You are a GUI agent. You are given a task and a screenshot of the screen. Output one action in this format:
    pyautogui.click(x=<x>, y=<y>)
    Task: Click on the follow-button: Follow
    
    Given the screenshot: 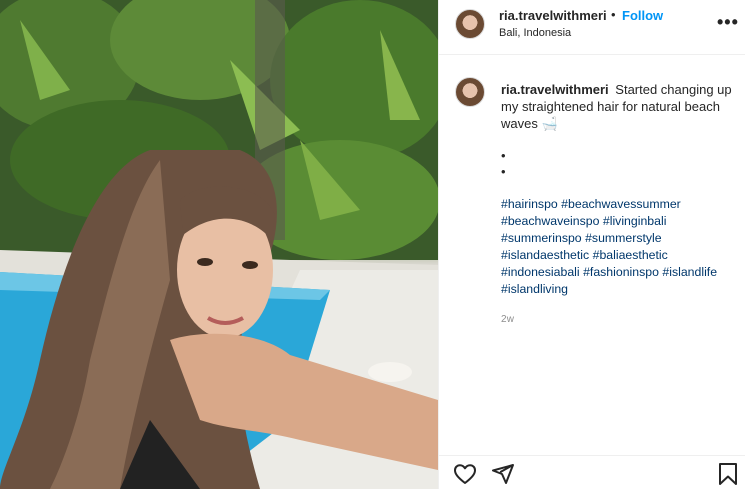 What is the action you would take?
    pyautogui.click(x=642, y=15)
    